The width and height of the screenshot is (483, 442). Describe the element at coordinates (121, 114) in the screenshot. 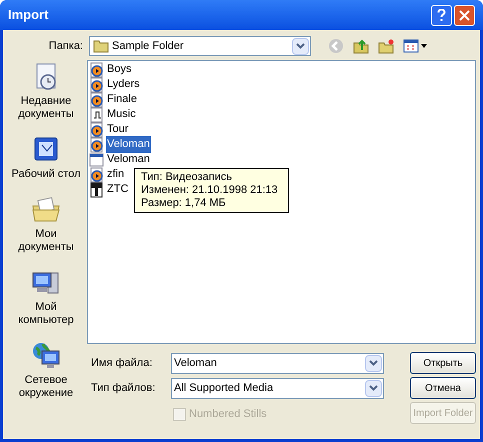

I see `file-name: Music` at that location.